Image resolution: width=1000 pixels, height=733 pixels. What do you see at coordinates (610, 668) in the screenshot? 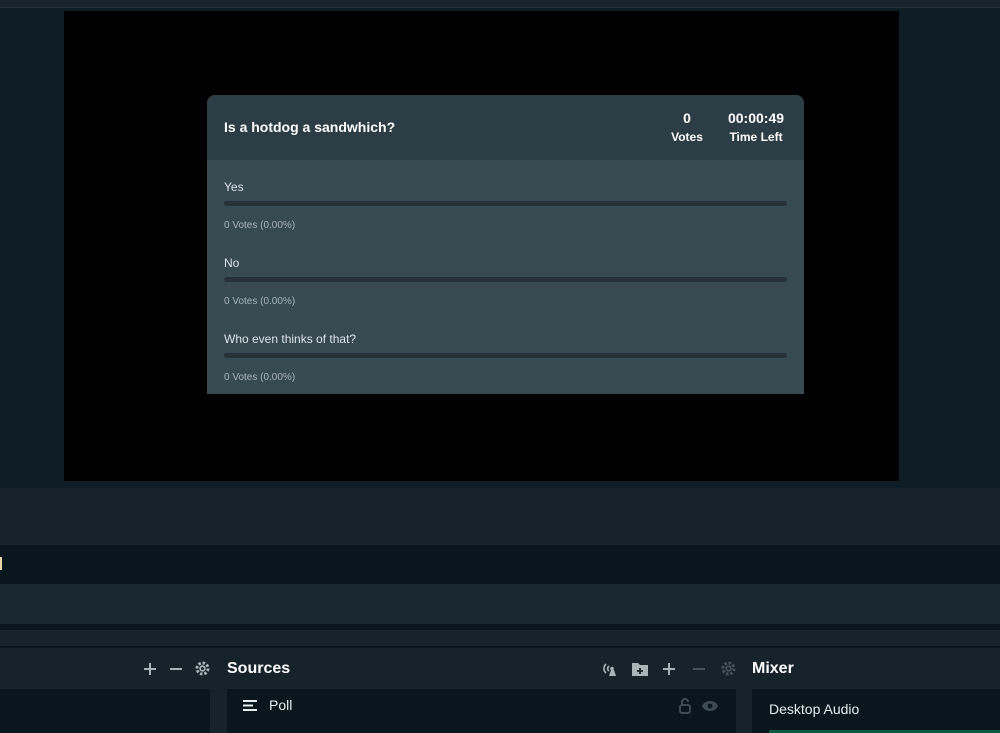
I see `broadcast-icon` at bounding box center [610, 668].